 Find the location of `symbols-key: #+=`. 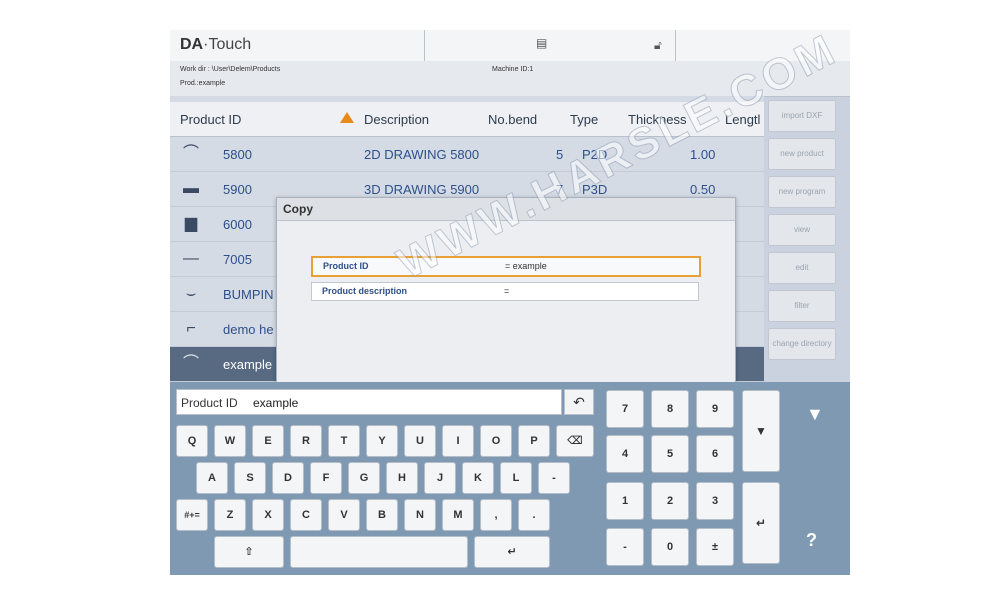

symbols-key: #+= is located at coordinates (192, 515).